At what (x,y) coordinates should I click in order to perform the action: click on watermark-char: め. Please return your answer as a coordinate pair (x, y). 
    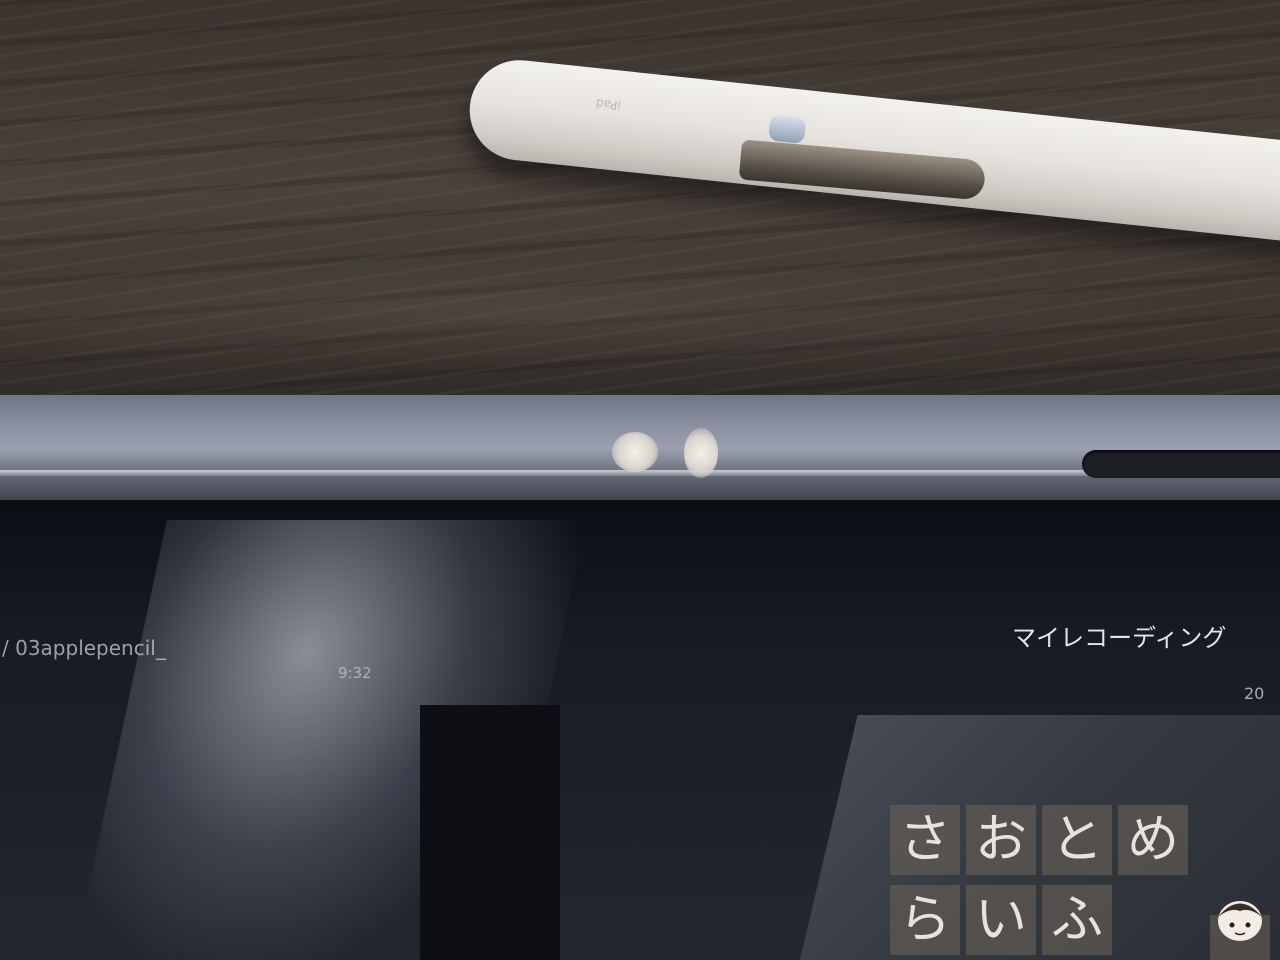
    Looking at the image, I should click on (1153, 840).